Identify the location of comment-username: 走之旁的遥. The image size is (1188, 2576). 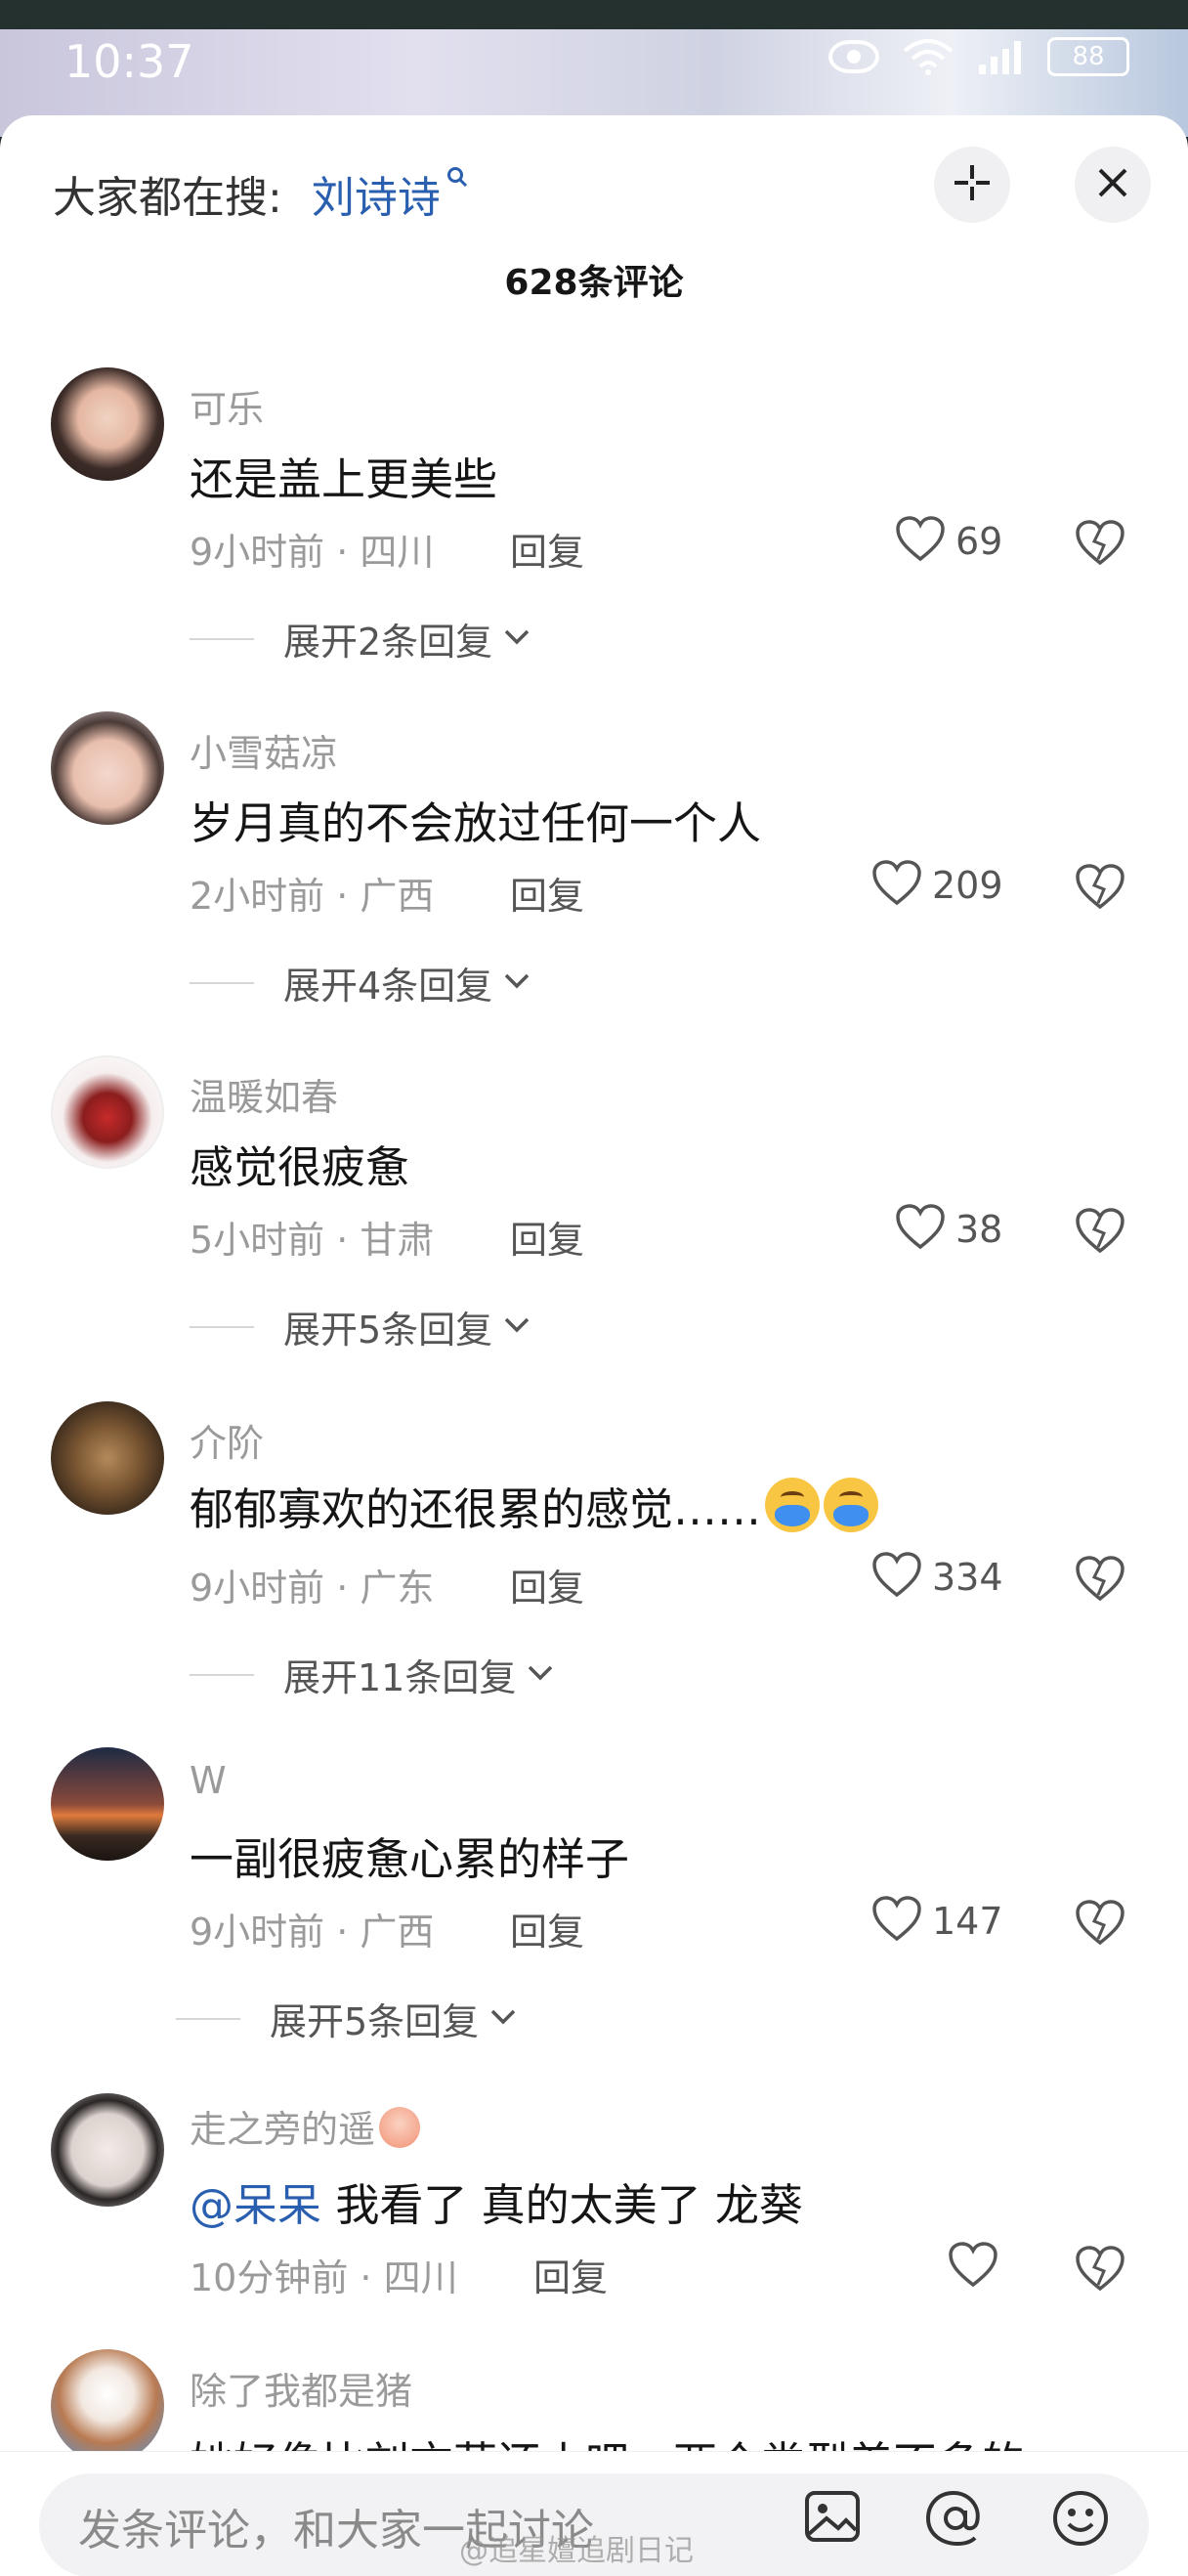
(305, 2126).